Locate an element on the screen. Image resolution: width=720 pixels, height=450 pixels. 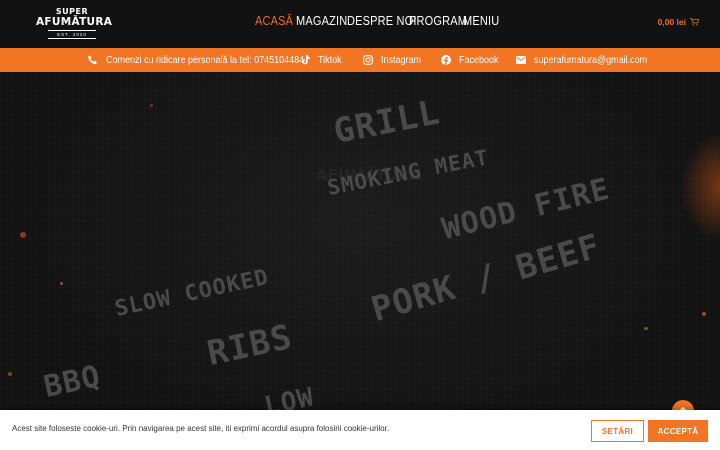
email-text: superafumatura@gmail.com is located at coordinates (591, 60).